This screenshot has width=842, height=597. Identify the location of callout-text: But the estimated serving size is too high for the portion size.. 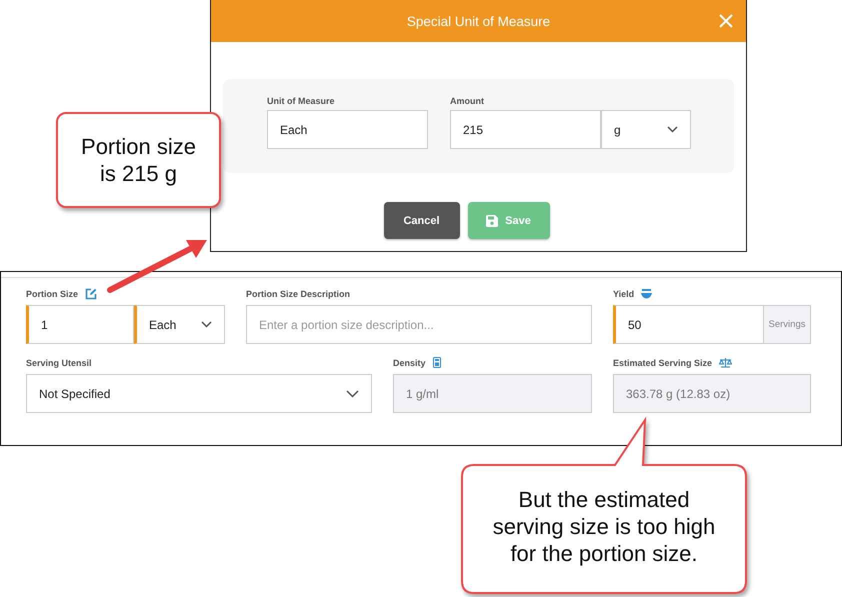
(604, 526).